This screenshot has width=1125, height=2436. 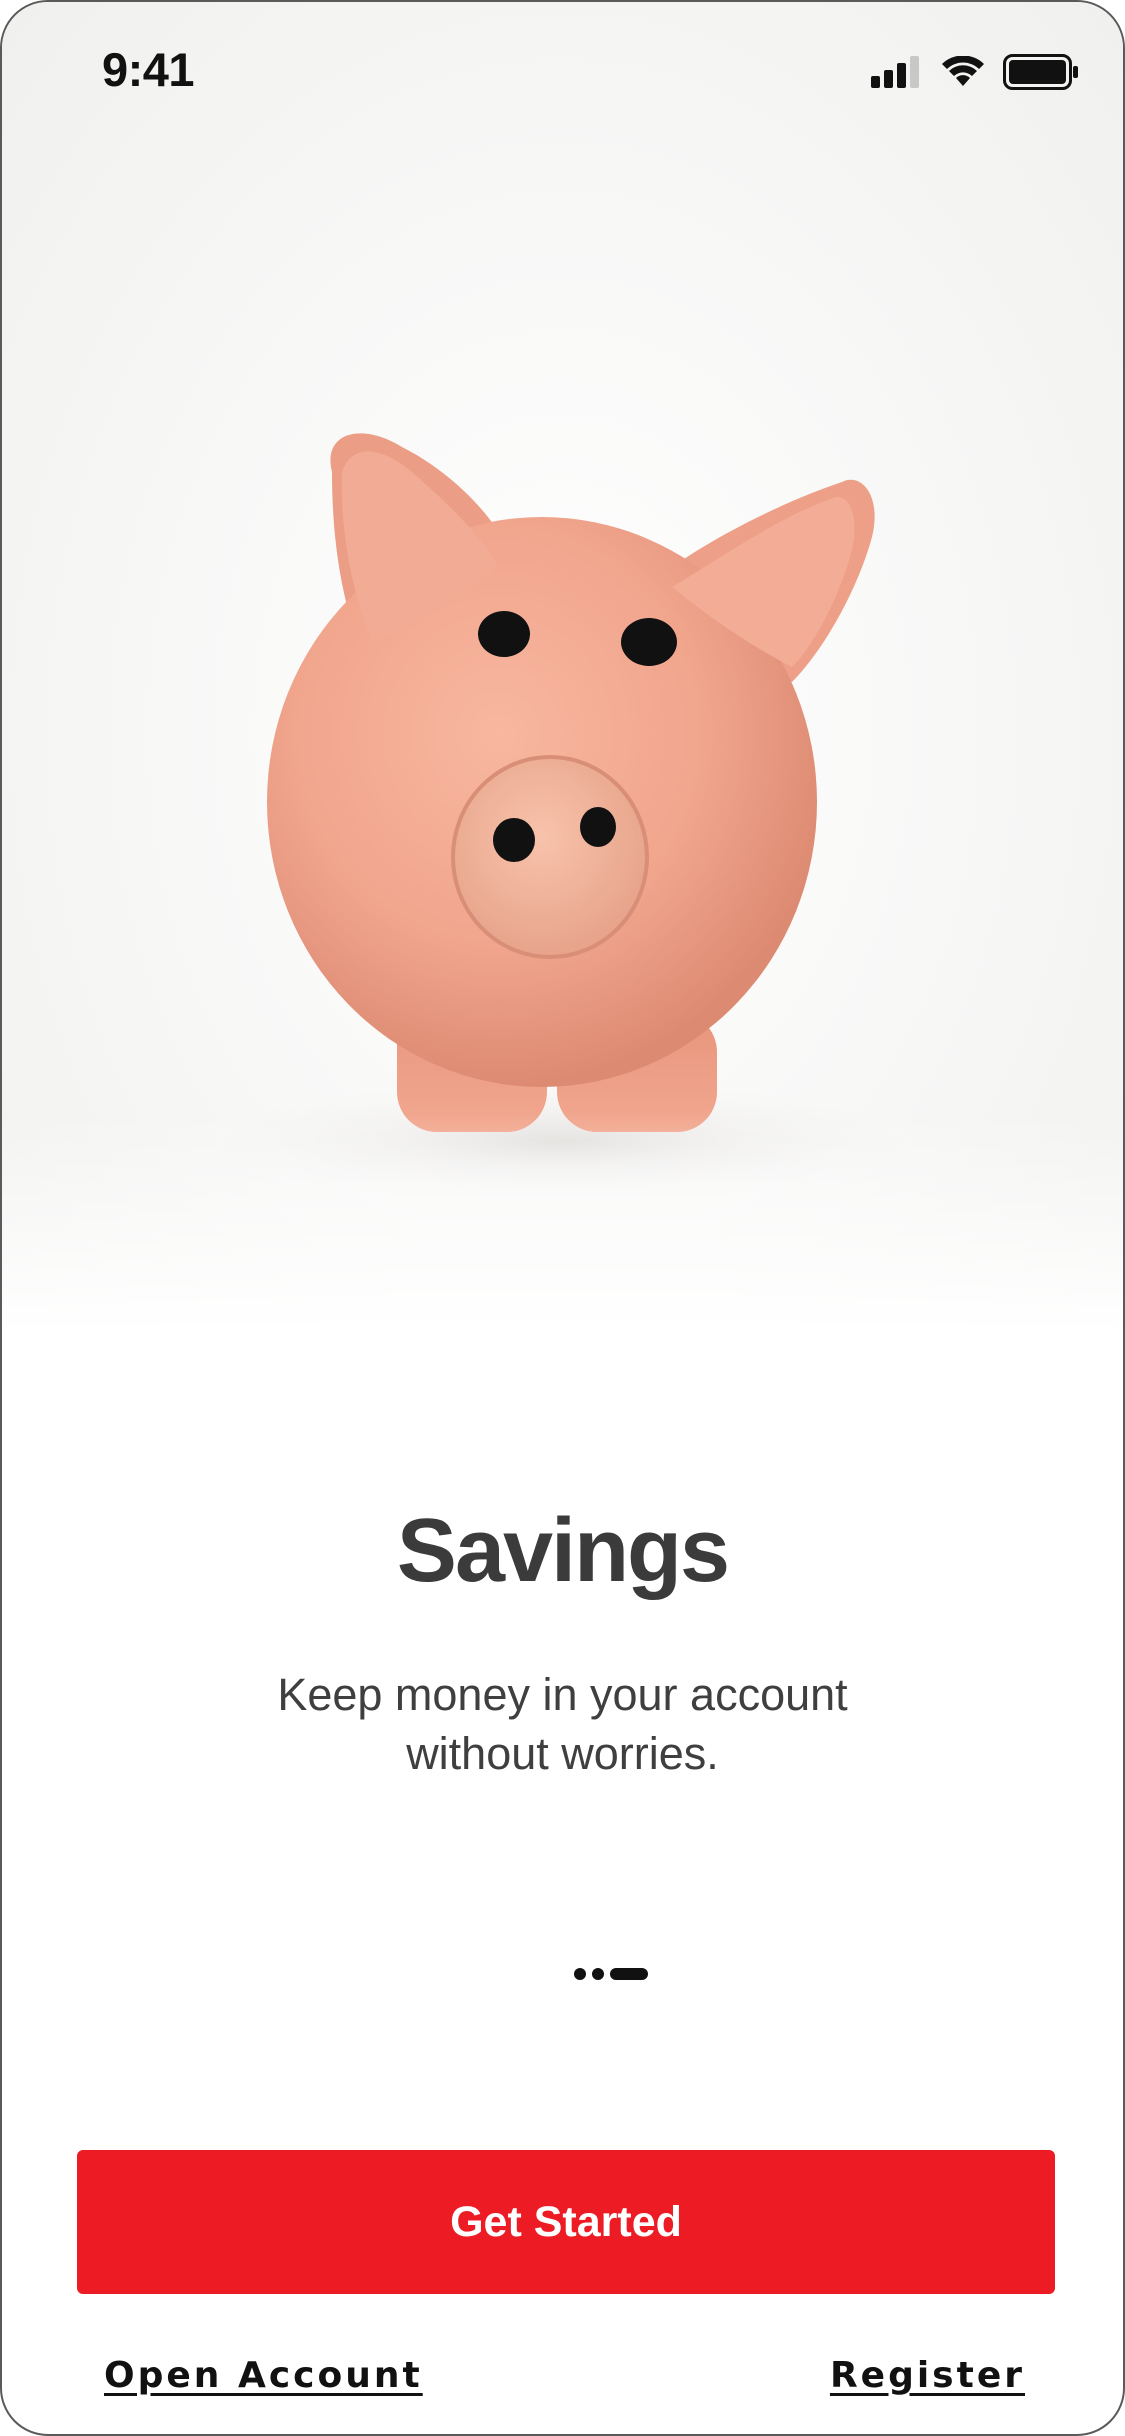 What do you see at coordinates (263, 2375) in the screenshot?
I see `open-account-link: Open Account` at bounding box center [263, 2375].